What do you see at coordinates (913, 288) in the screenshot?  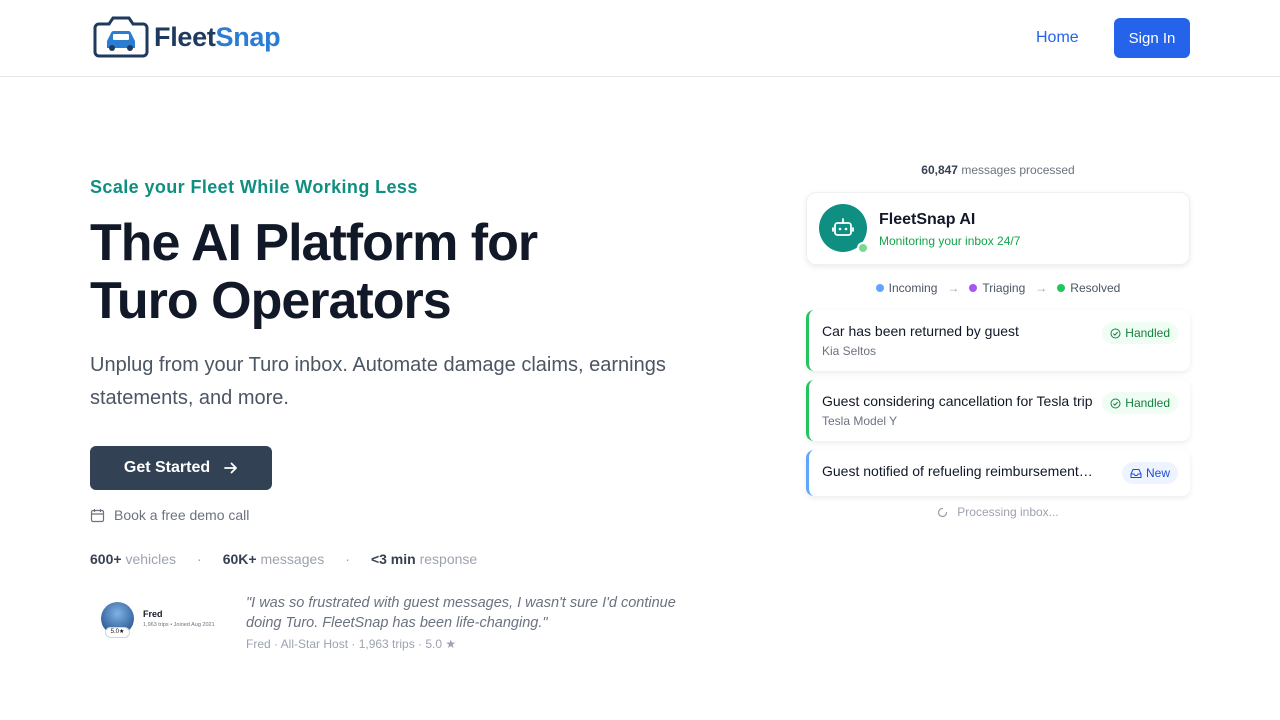 I see `pipeline-incoming: Incoming` at bounding box center [913, 288].